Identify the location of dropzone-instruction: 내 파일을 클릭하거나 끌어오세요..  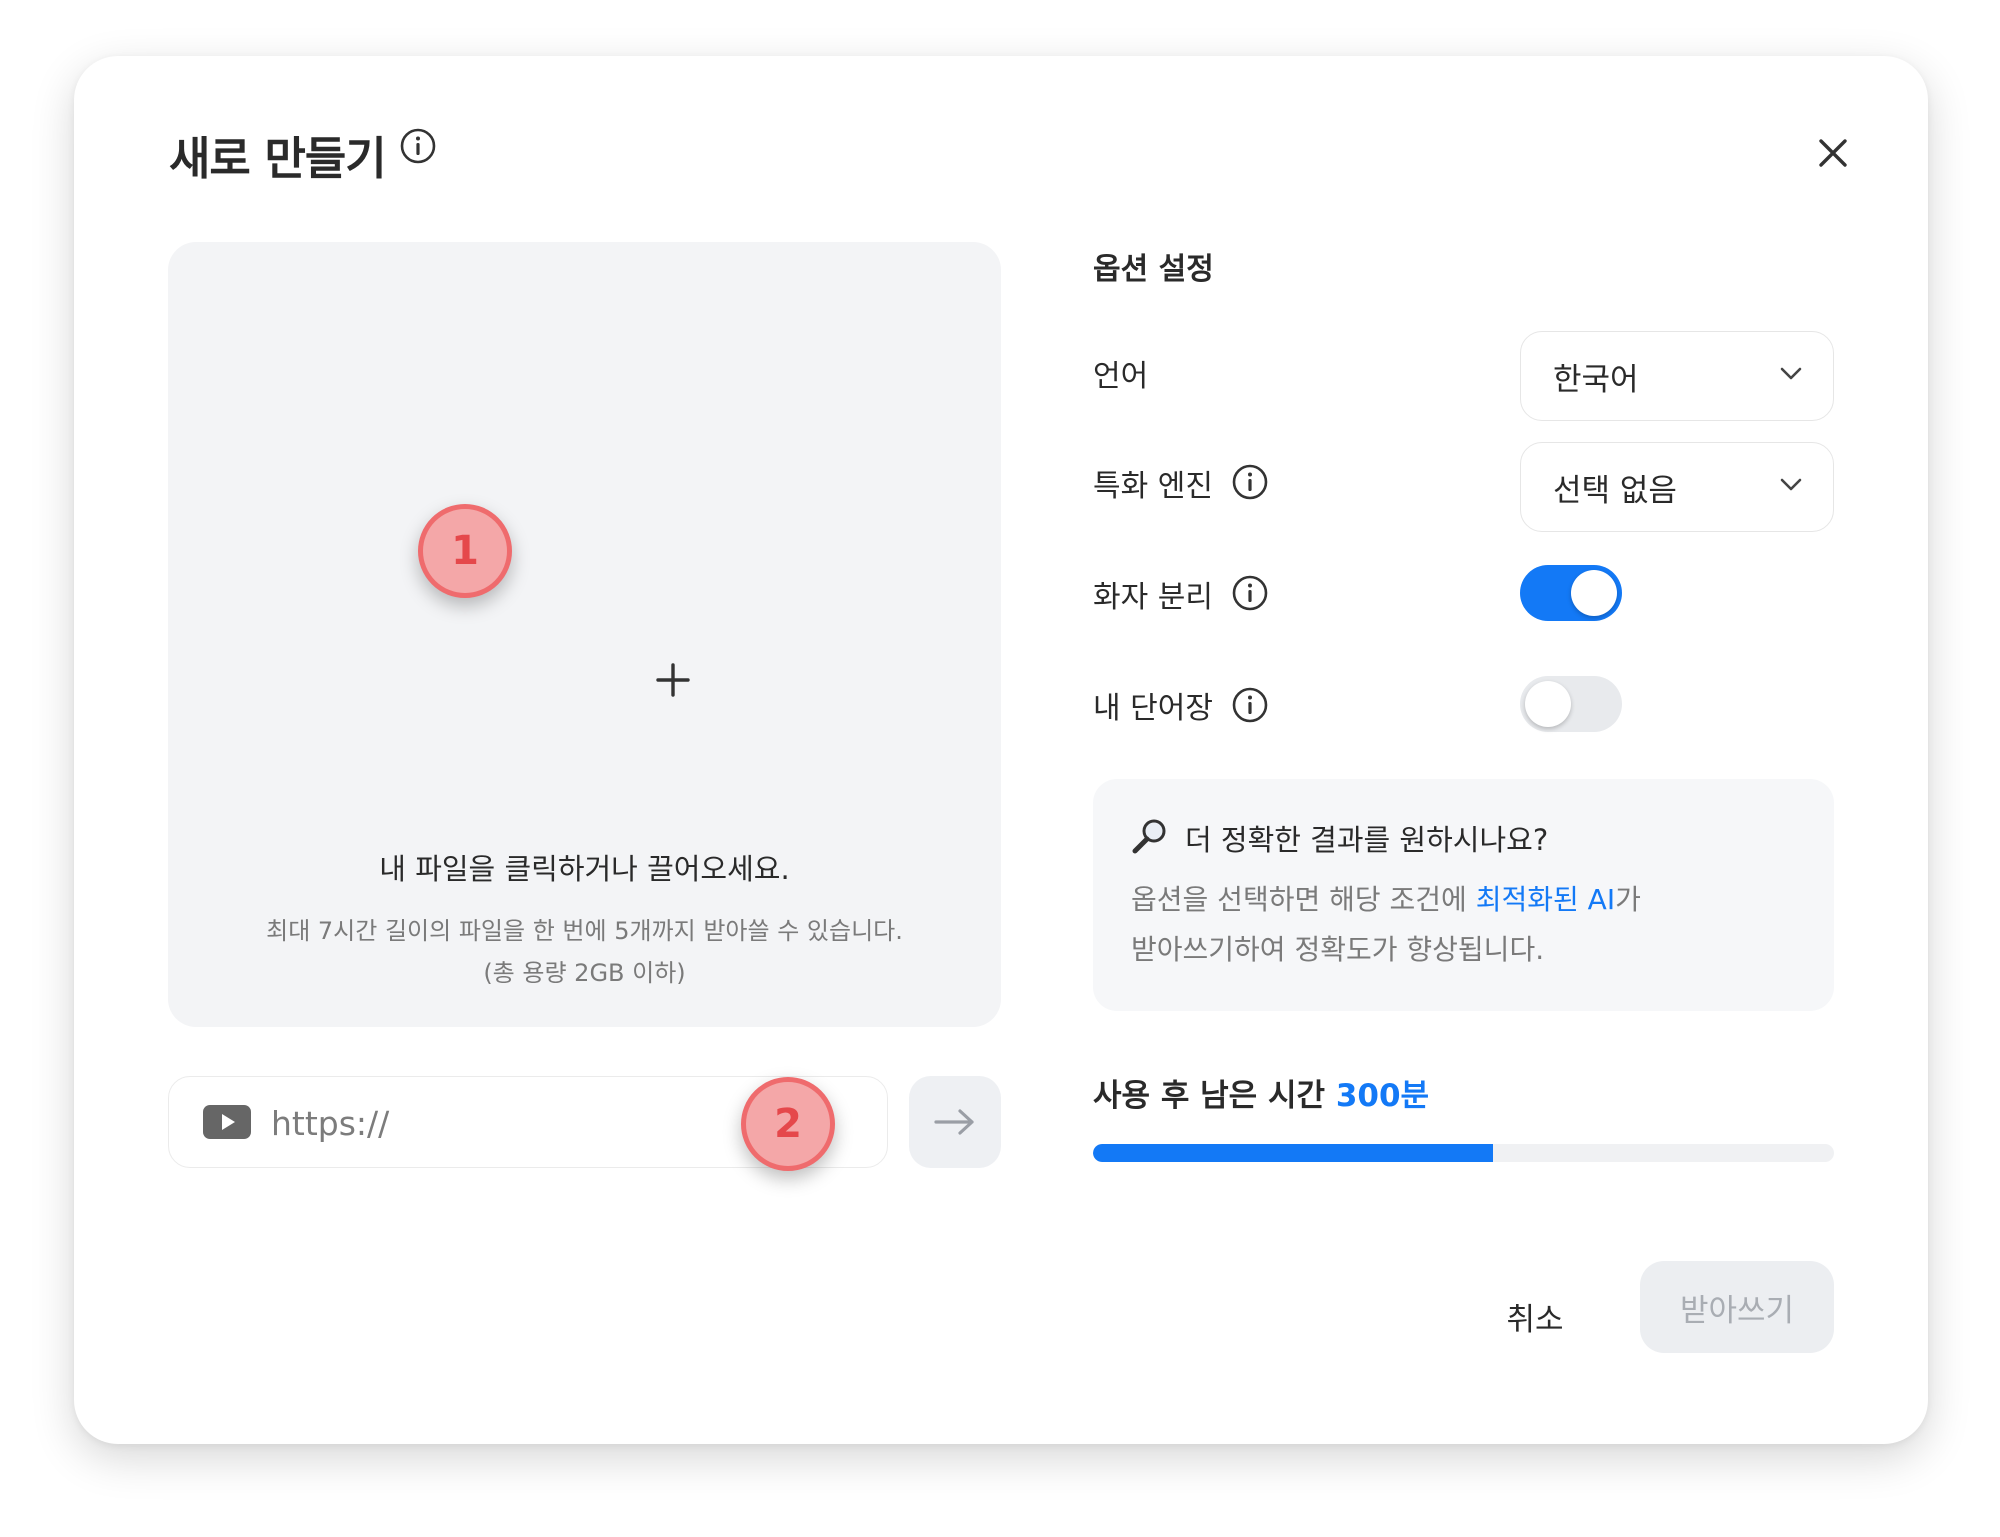
(584, 869).